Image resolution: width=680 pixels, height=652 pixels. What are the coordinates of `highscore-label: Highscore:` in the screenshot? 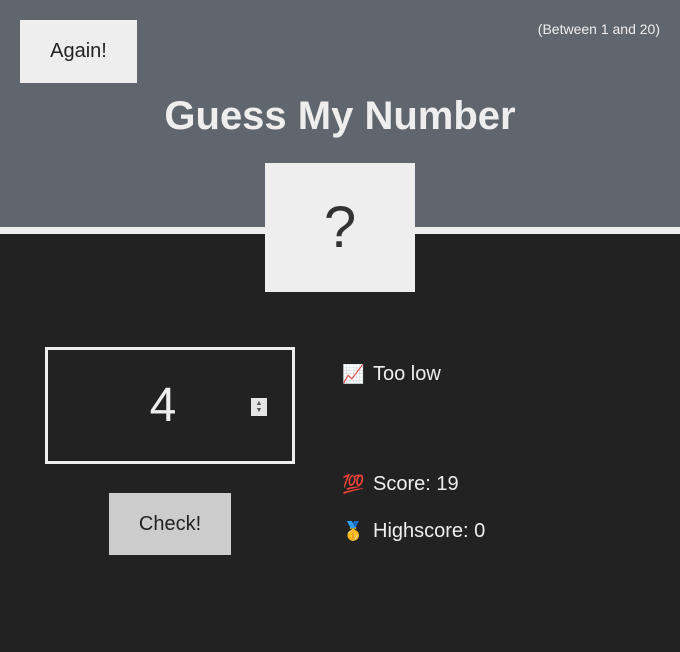 It's located at (421, 531).